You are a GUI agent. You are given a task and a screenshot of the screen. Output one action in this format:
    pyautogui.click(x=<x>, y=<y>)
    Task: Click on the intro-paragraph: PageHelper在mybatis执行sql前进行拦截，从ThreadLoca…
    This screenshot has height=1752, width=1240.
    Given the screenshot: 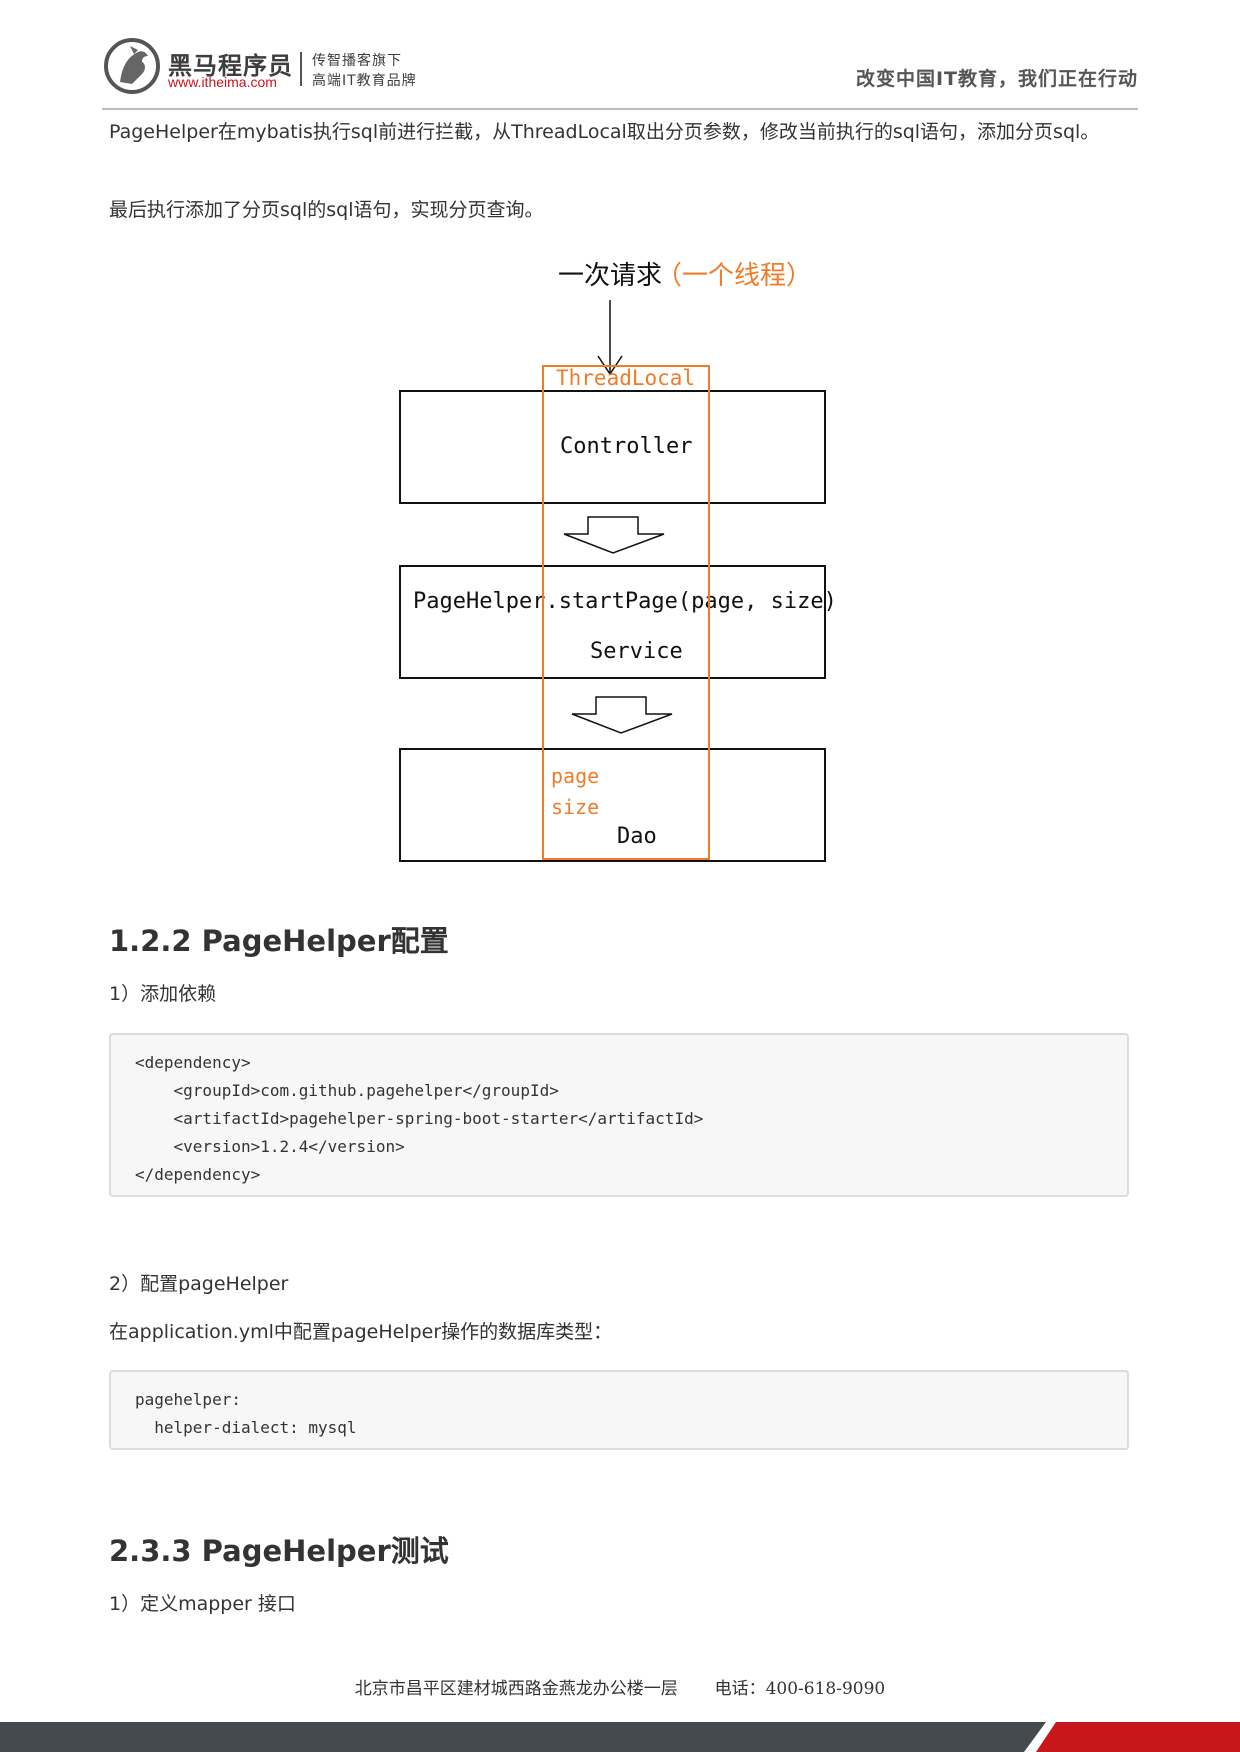 What is the action you would take?
    pyautogui.click(x=604, y=132)
    